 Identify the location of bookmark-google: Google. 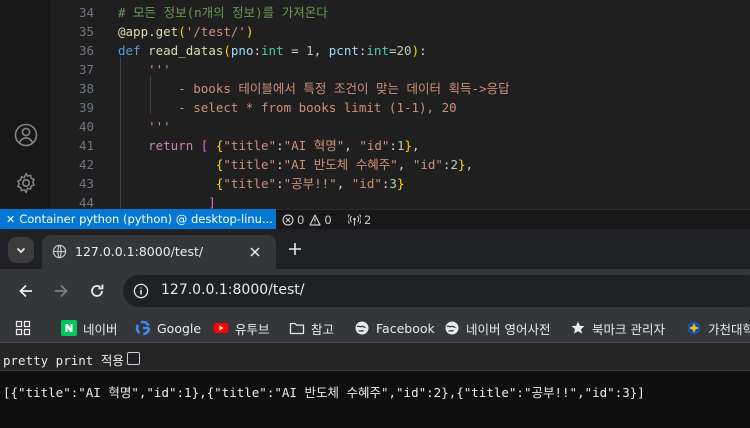
(168, 328).